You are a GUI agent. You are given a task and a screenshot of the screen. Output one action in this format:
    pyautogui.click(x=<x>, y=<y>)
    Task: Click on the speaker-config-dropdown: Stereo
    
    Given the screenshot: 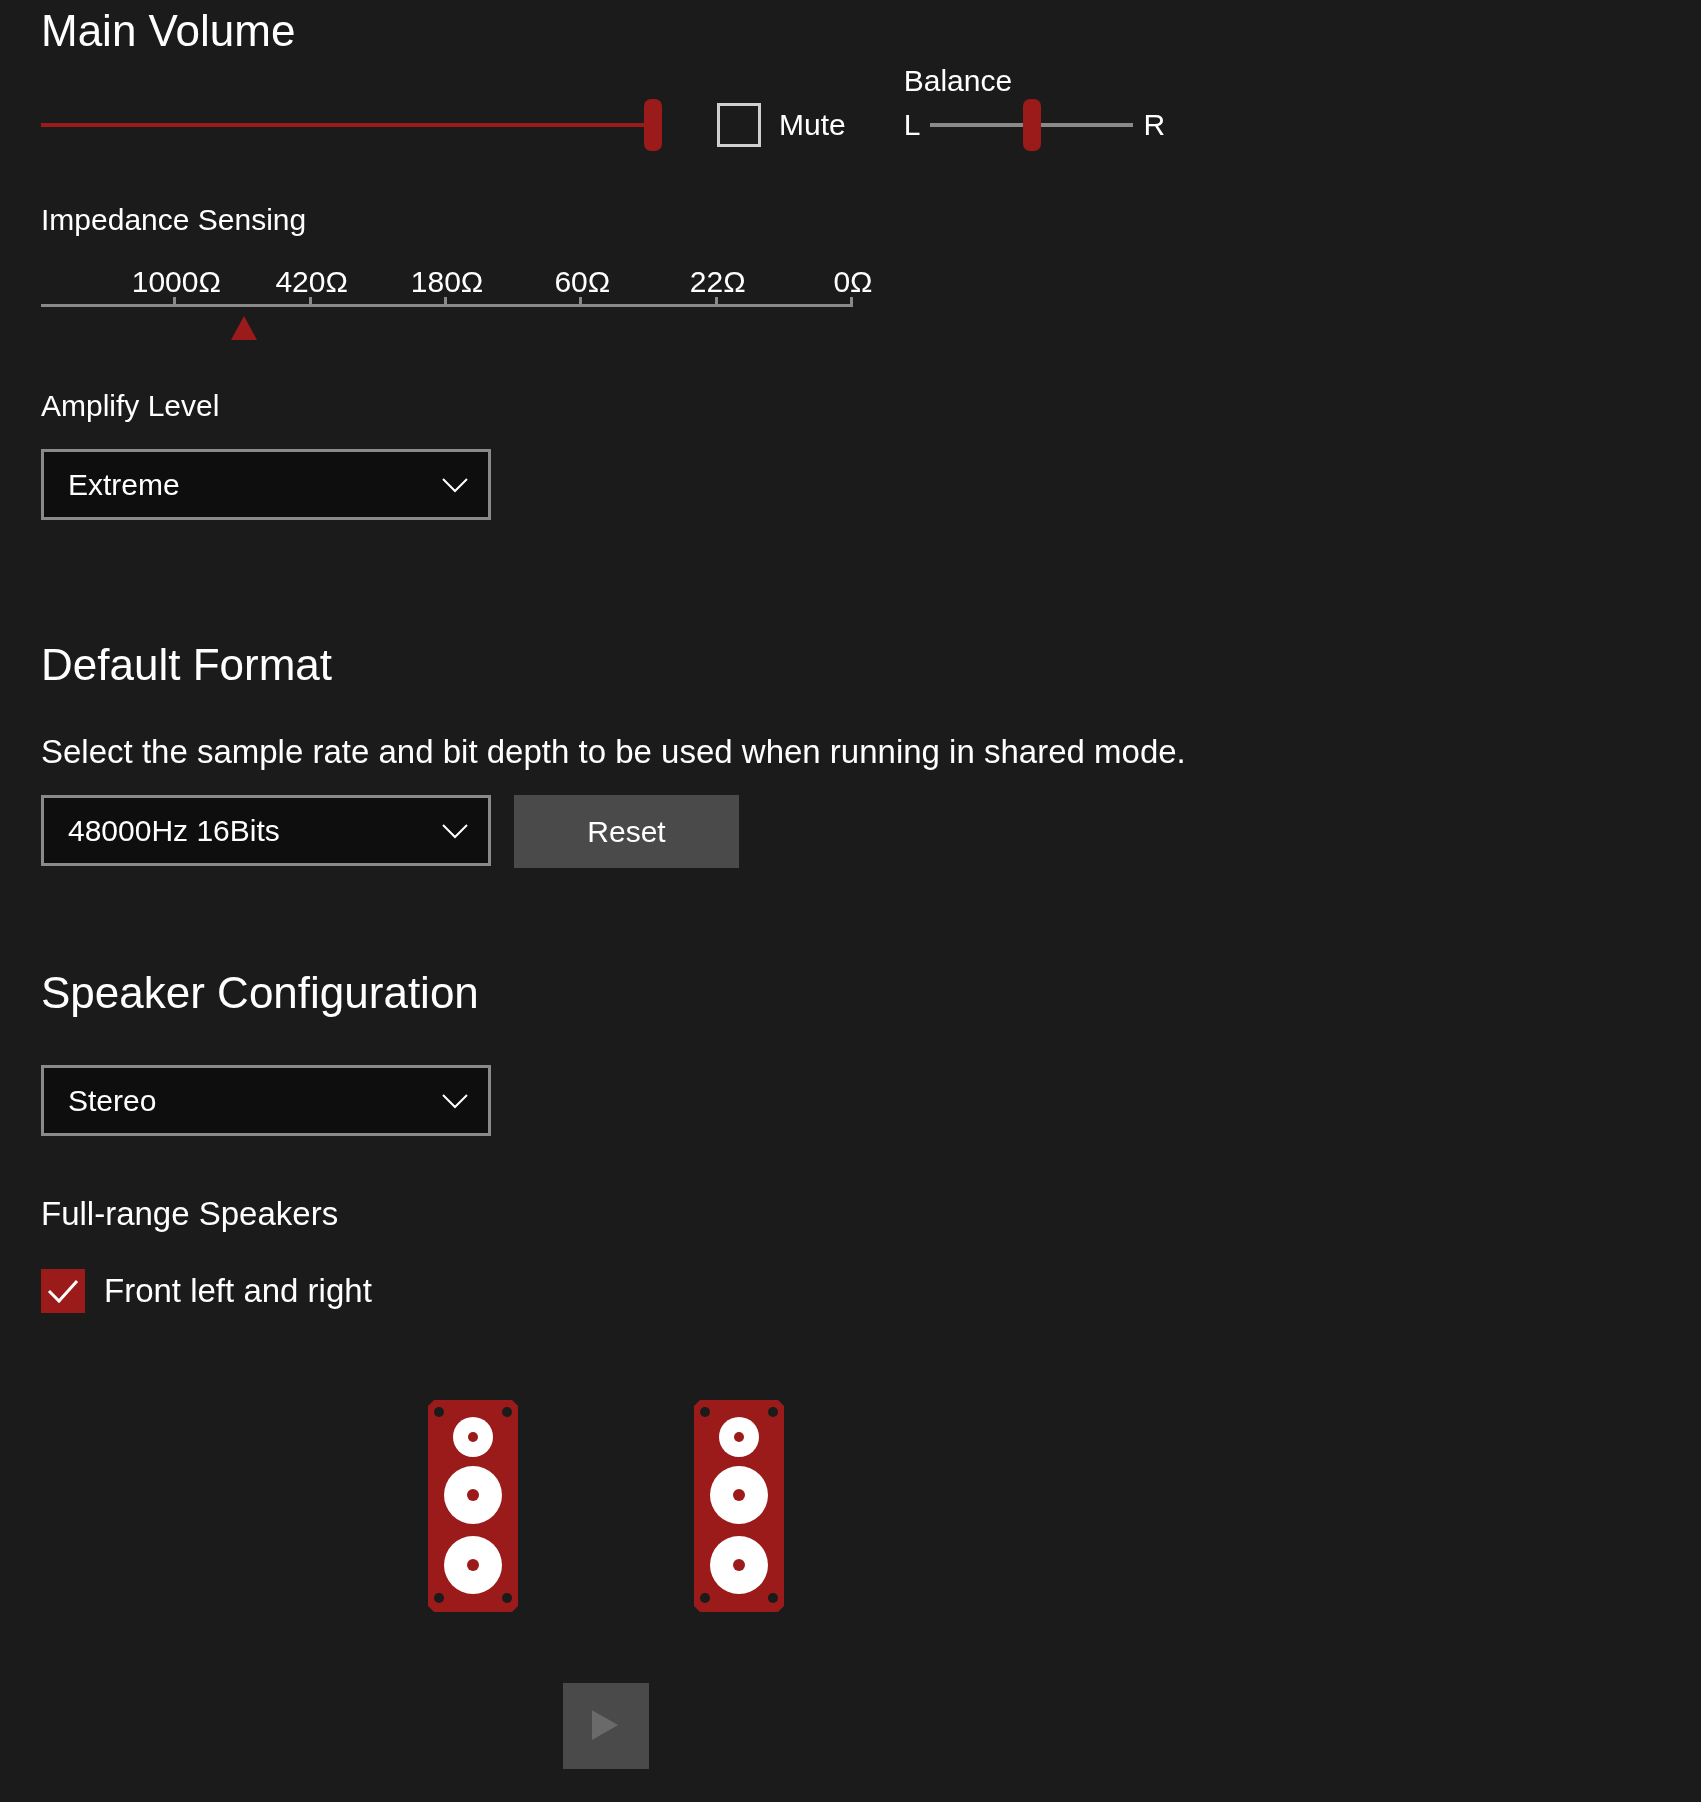 What is the action you would take?
    pyautogui.click(x=266, y=1100)
    